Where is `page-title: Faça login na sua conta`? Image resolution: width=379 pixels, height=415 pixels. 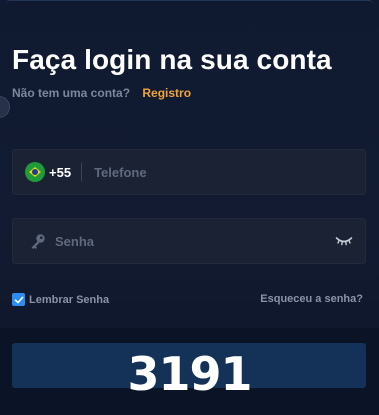
page-title: Faça login na sua conta is located at coordinates (172, 59).